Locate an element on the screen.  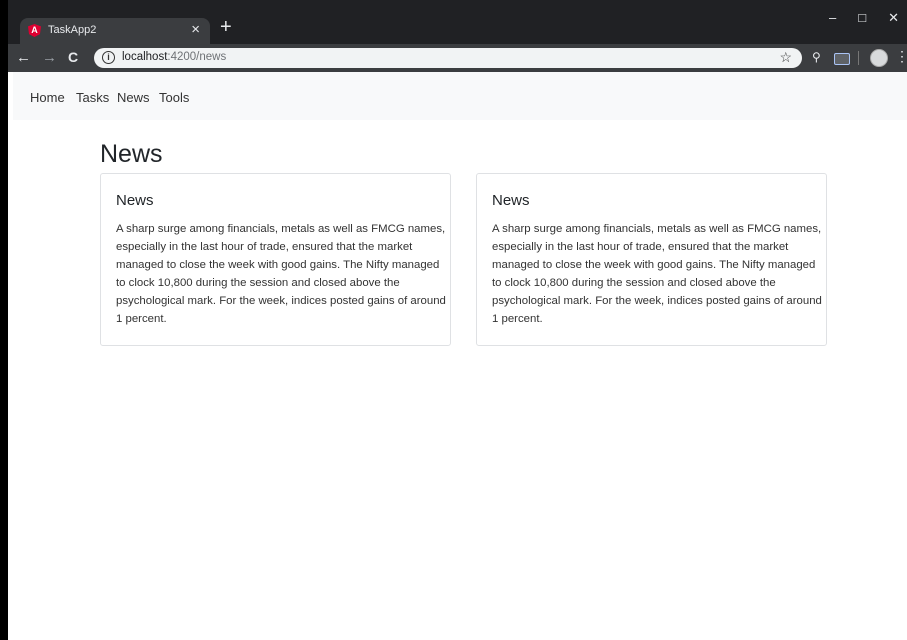
browser-toolbar: ← → C i localhost:4200/news ☆ ⚲ ⋮ is located at coordinates (457, 58).